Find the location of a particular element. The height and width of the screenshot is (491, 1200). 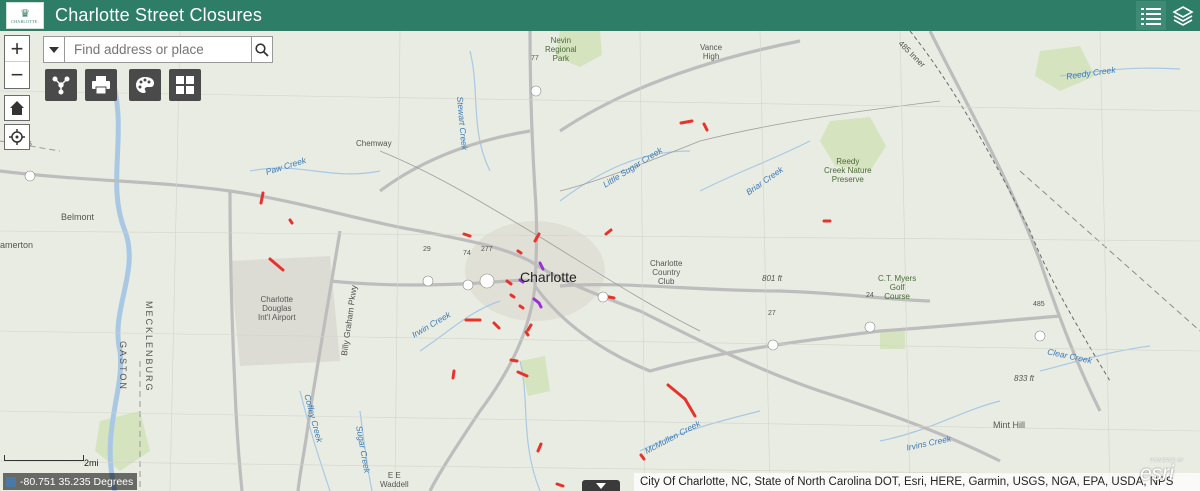

scale-label: 2mi is located at coordinates (91, 463).